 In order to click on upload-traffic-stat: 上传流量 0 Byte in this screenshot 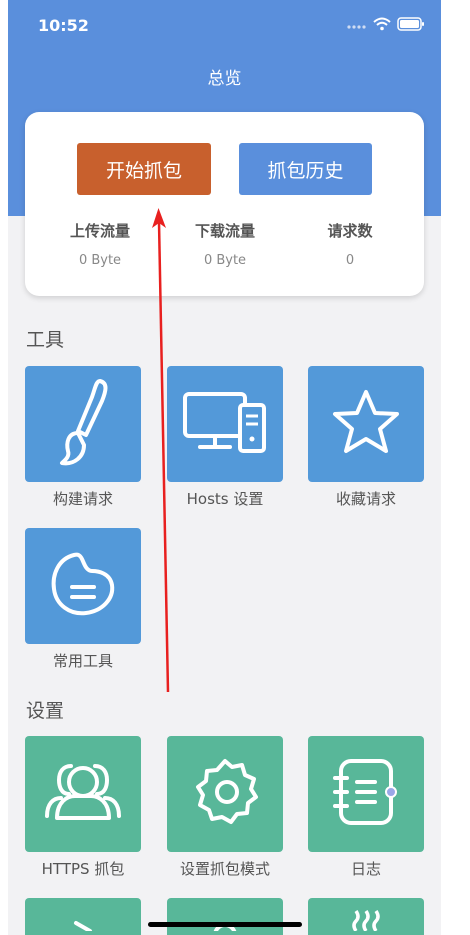, I will do `click(100, 244)`.